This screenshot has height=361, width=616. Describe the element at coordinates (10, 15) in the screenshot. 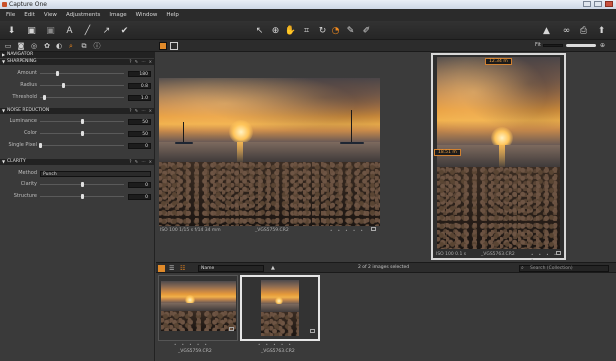

I see `menu-file: File` at that location.